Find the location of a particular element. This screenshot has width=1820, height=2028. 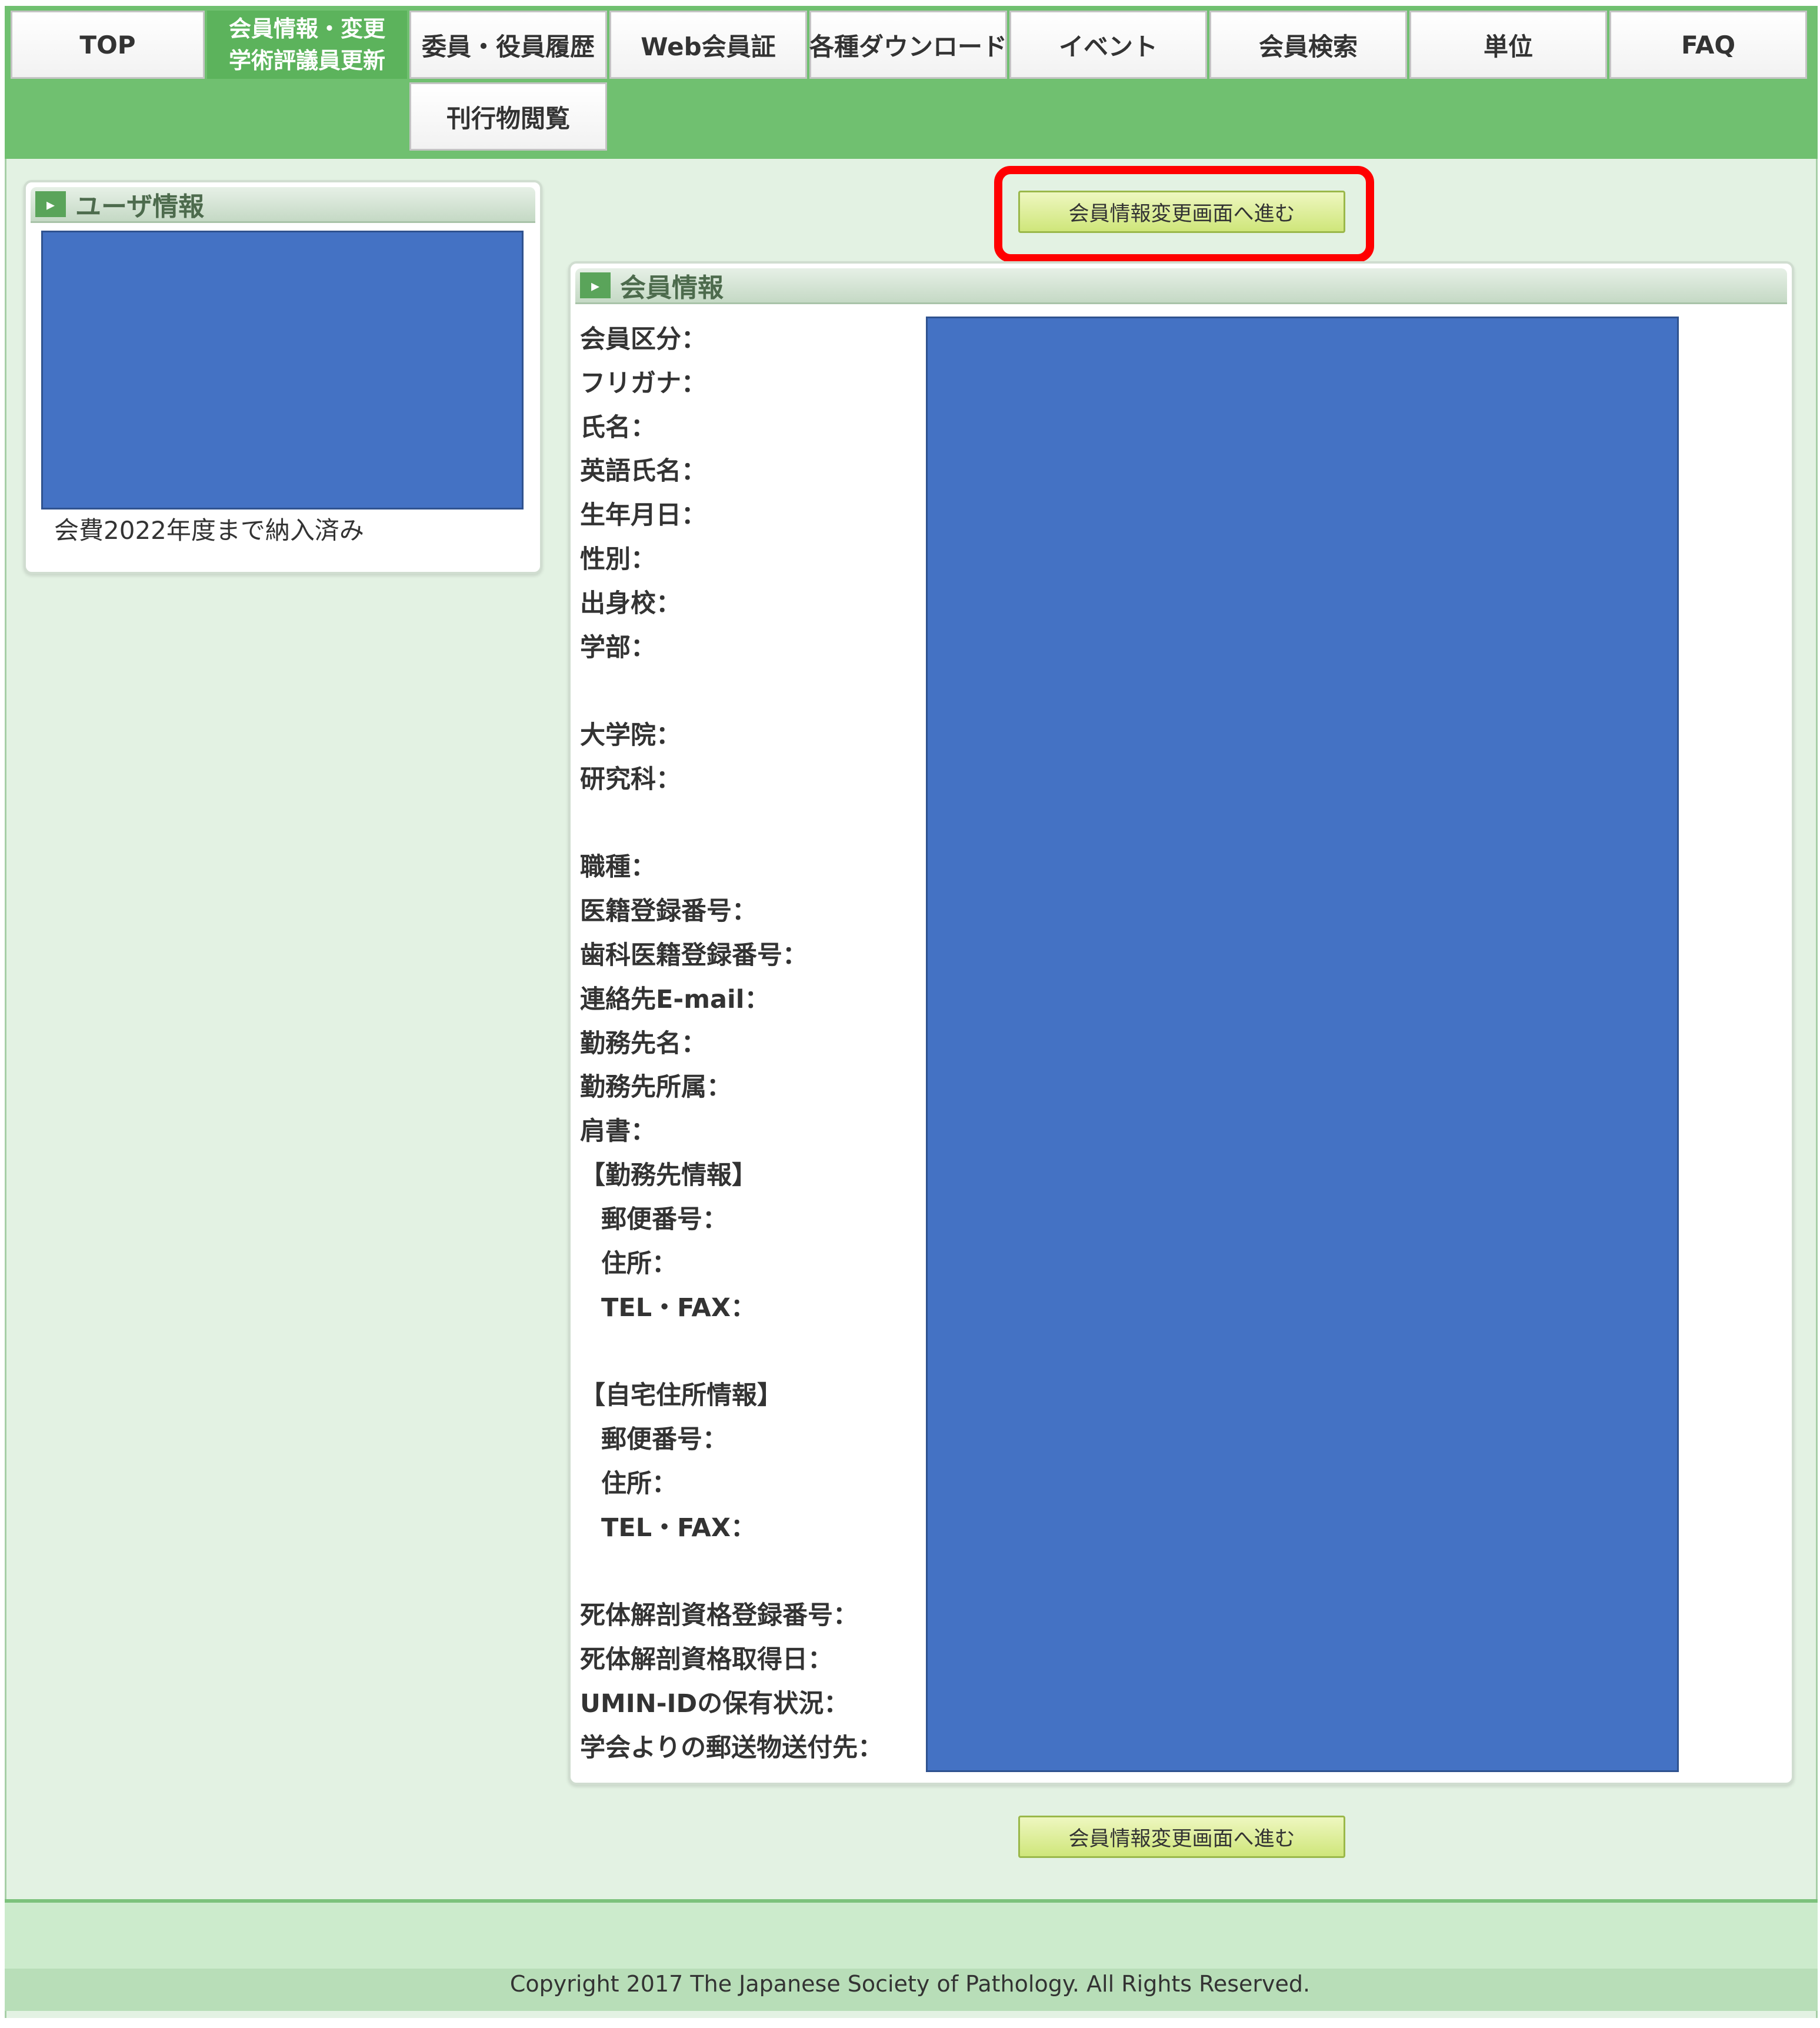

nav-publications: 刊行物閲覧 is located at coordinates (508, 117).